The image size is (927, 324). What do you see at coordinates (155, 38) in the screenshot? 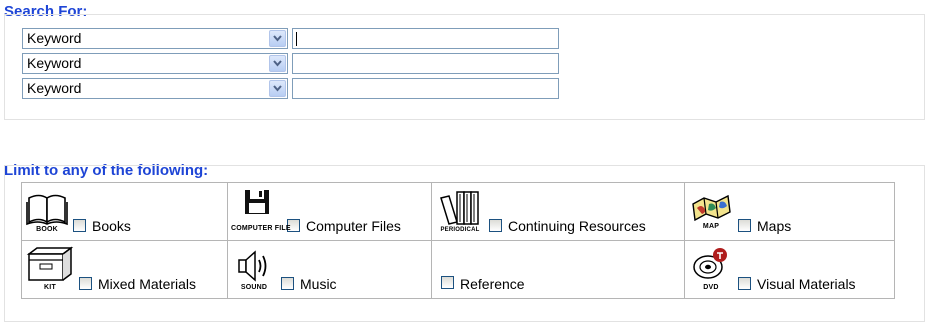
I see `field-select-1: Keyword` at bounding box center [155, 38].